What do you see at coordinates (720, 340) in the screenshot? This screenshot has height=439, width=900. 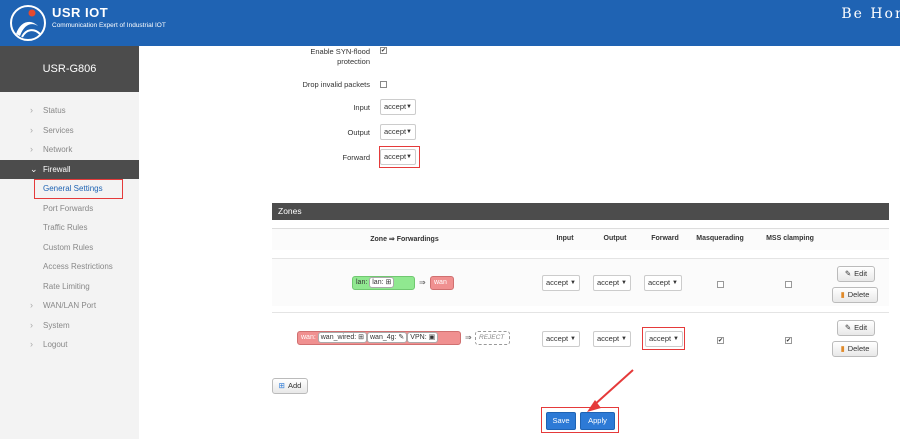 I see `masquerading-checkbox: ✔` at bounding box center [720, 340].